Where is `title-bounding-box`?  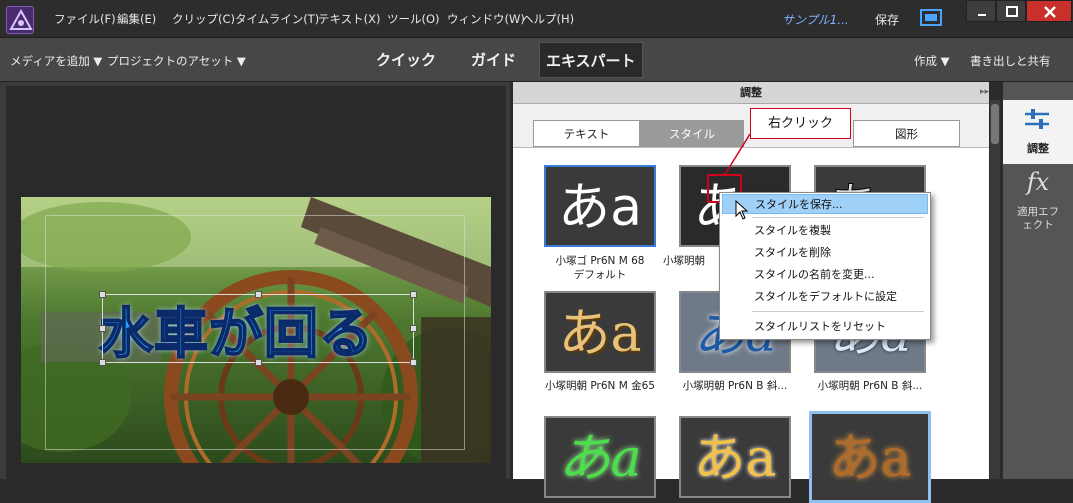
title-bounding-box is located at coordinates (258, 328).